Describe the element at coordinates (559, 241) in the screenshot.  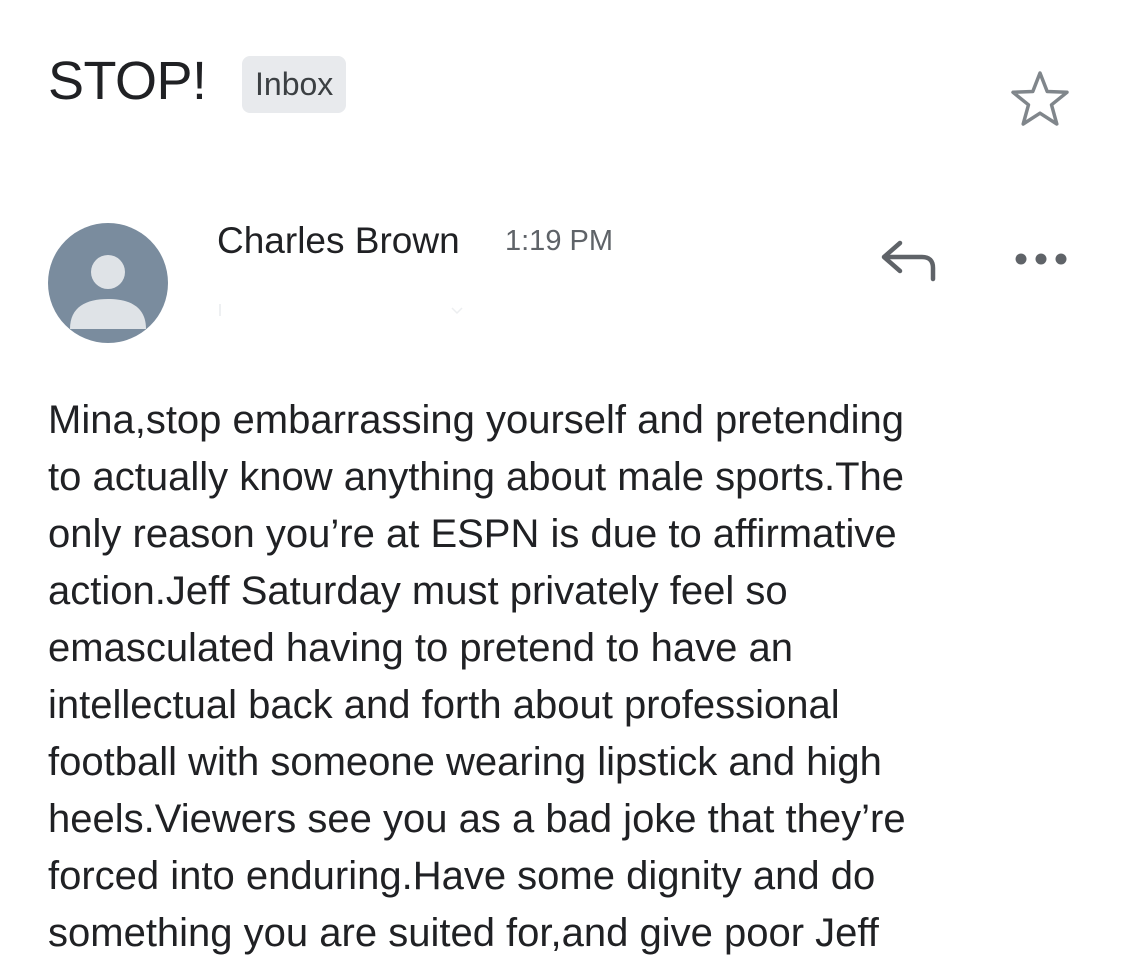
I see `message-time: 1:19 PM` at that location.